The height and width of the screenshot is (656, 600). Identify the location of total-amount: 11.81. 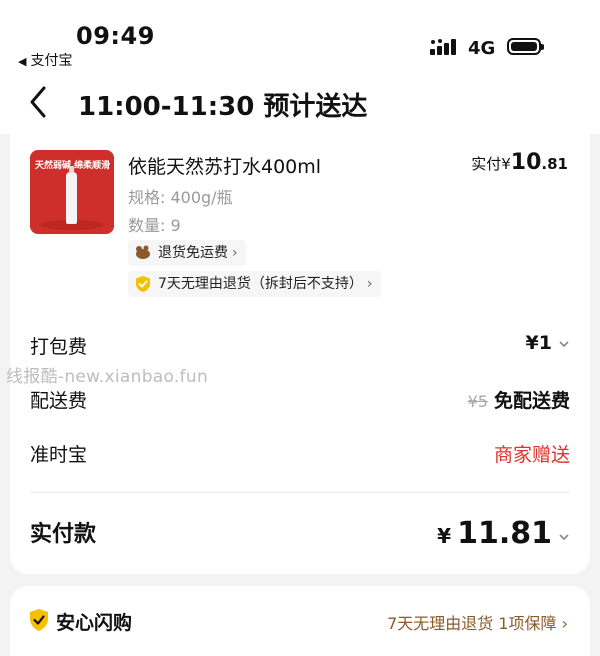
(504, 533).